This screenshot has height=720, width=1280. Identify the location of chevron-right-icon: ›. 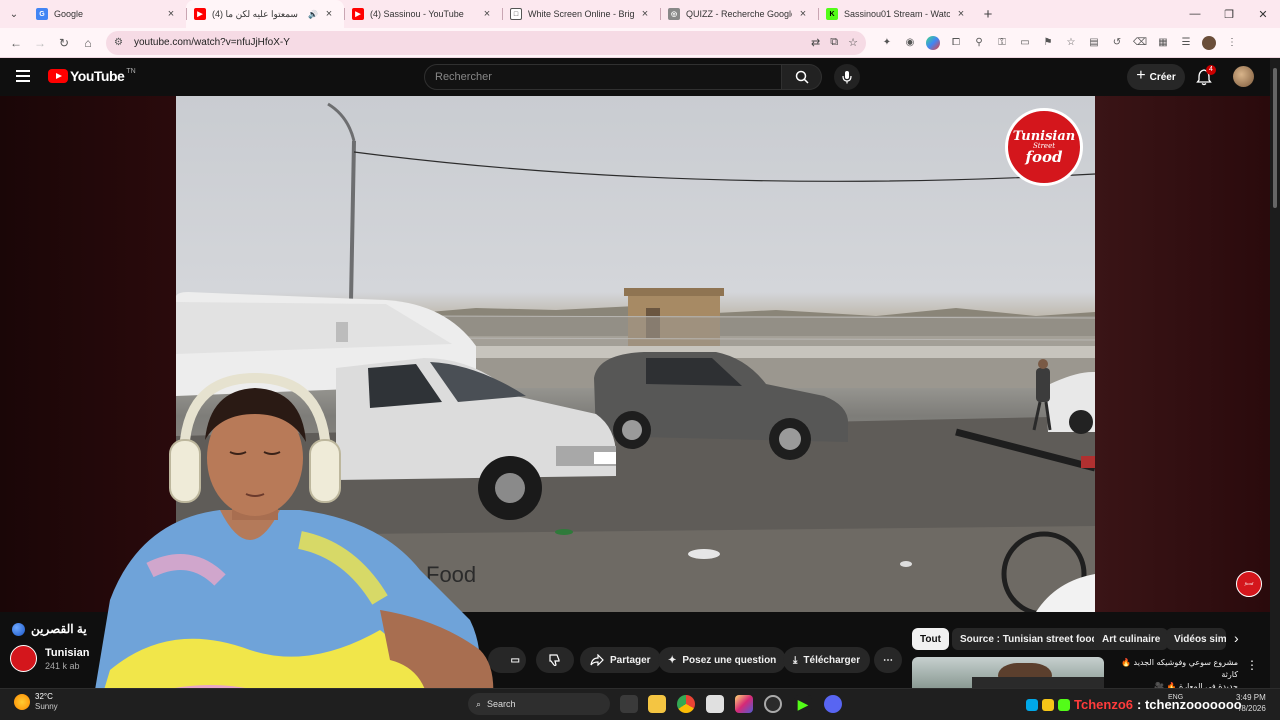
(1236, 638).